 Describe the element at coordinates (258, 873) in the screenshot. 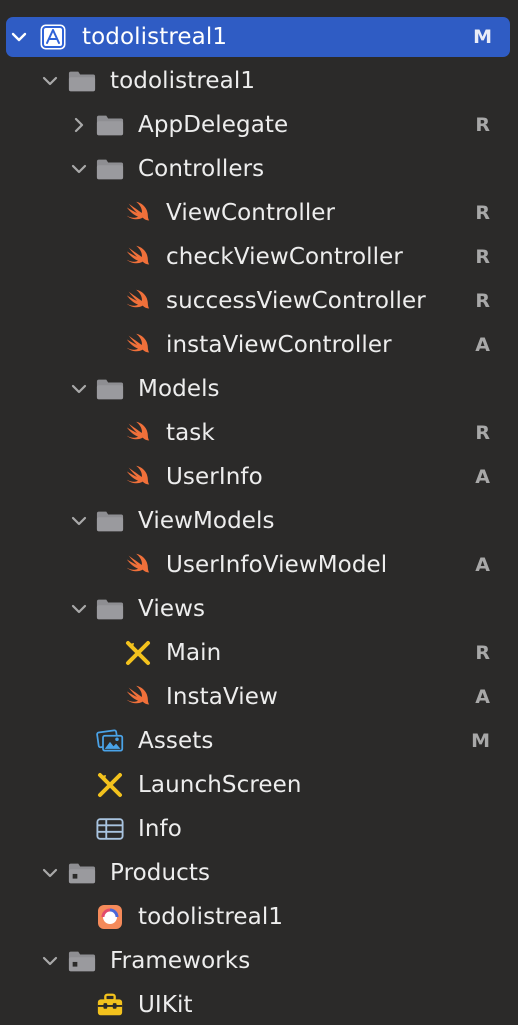

I see `tree-row-group-products: Products` at that location.